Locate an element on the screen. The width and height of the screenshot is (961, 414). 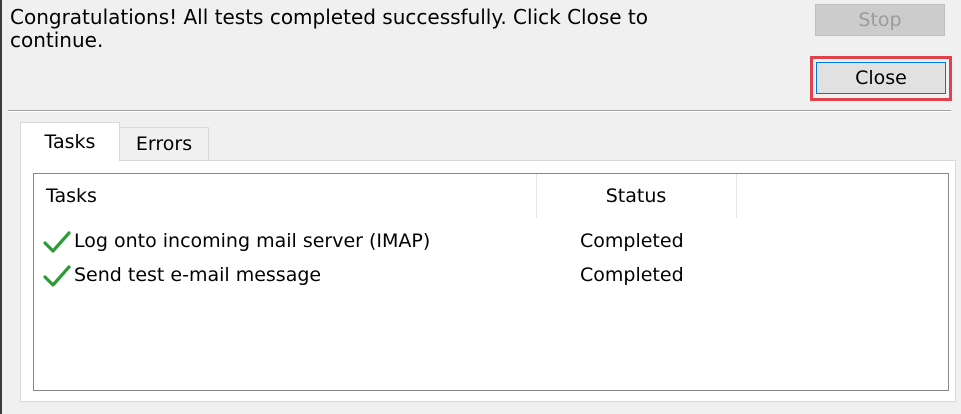
stop-button: Stop is located at coordinates (880, 20).